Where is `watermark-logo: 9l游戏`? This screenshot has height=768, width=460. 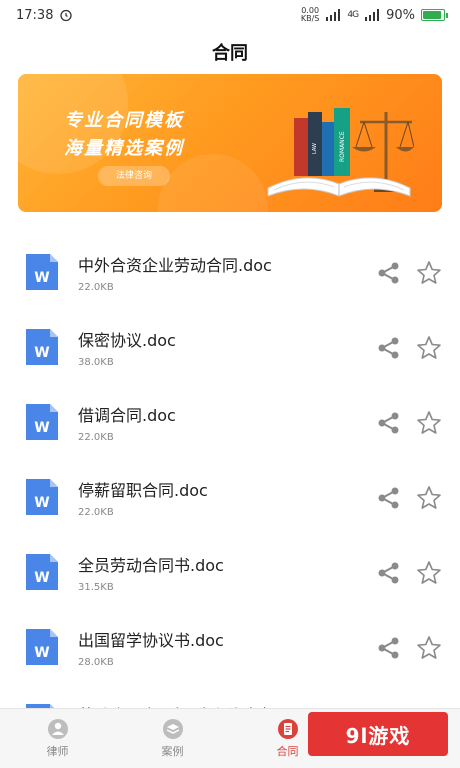
watermark-logo: 9l游戏 is located at coordinates (378, 734).